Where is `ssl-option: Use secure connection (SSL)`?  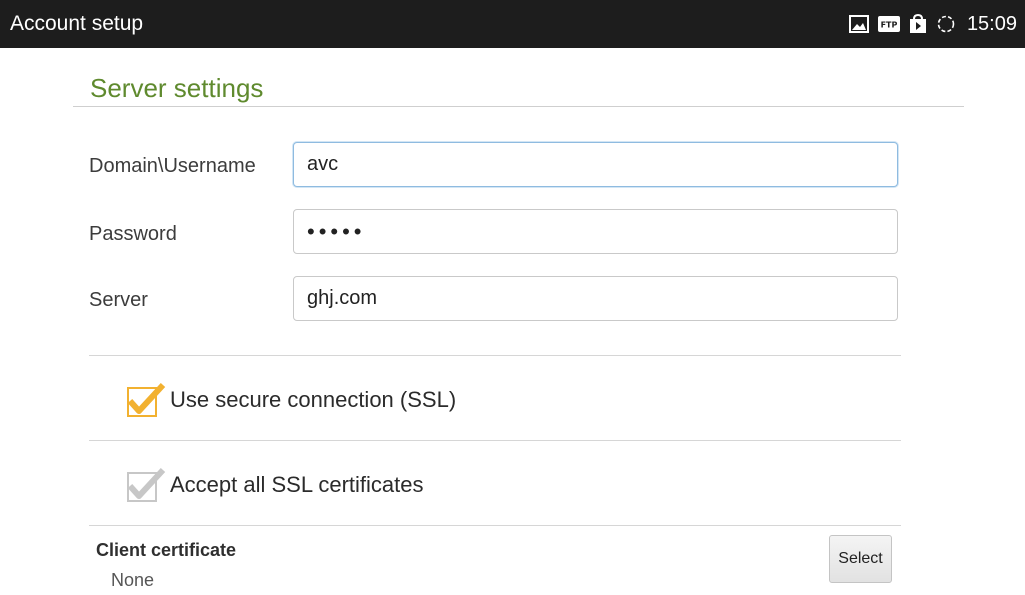
ssl-option: Use secure connection (SSL) is located at coordinates (291, 400).